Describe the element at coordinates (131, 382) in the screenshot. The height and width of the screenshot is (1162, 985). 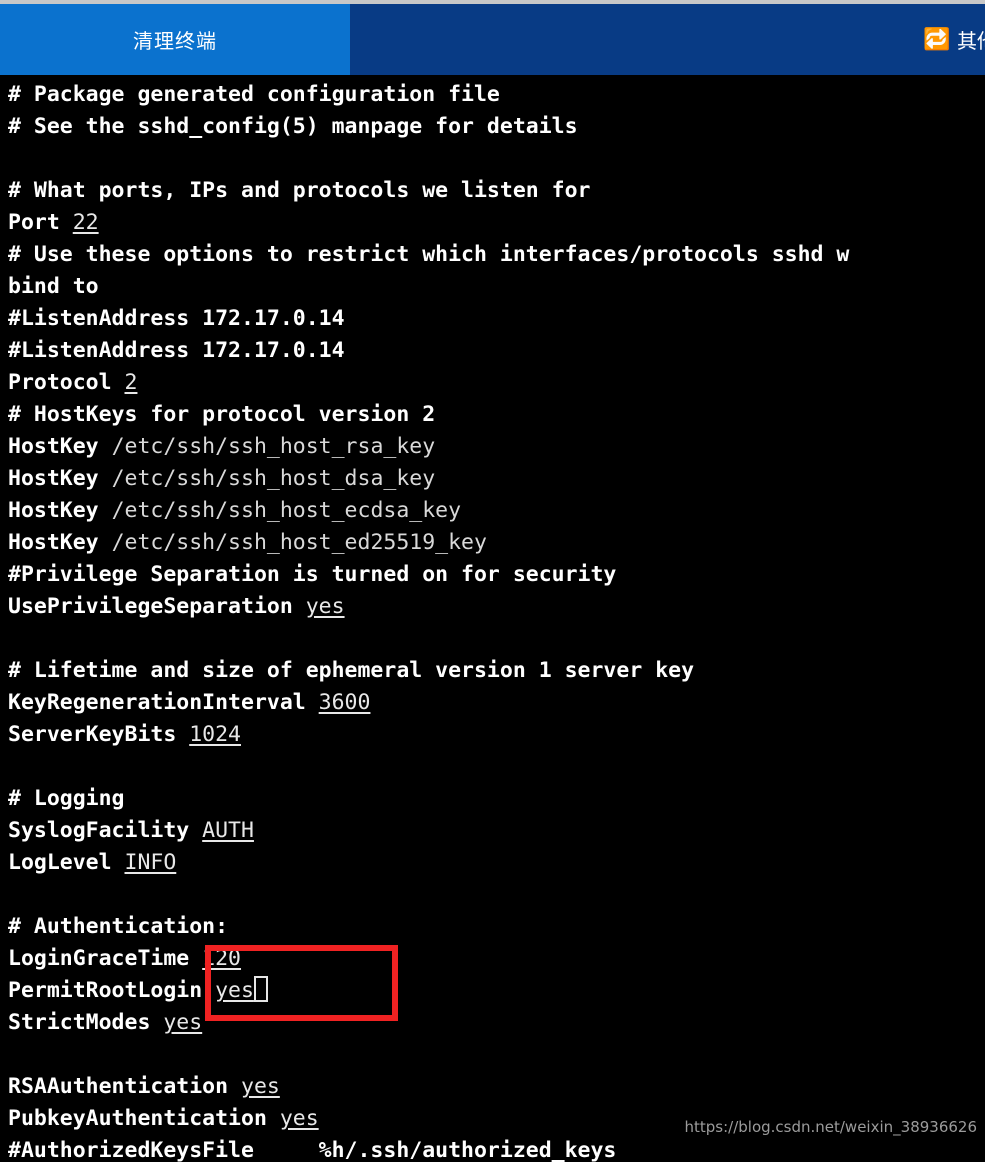
I see `config-value: 2` at that location.